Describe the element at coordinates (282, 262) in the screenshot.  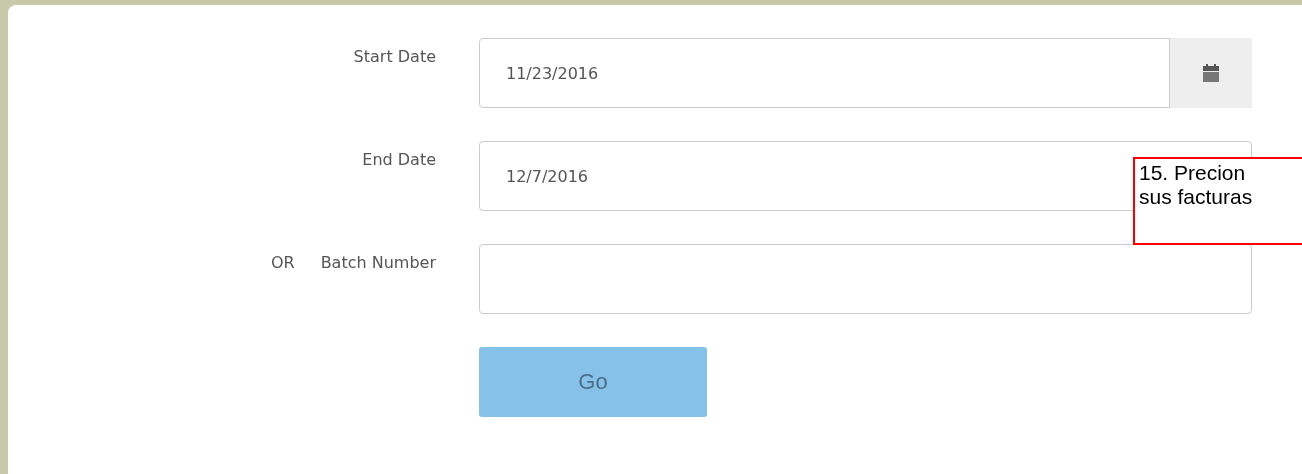
I see `or-label: OR` at that location.